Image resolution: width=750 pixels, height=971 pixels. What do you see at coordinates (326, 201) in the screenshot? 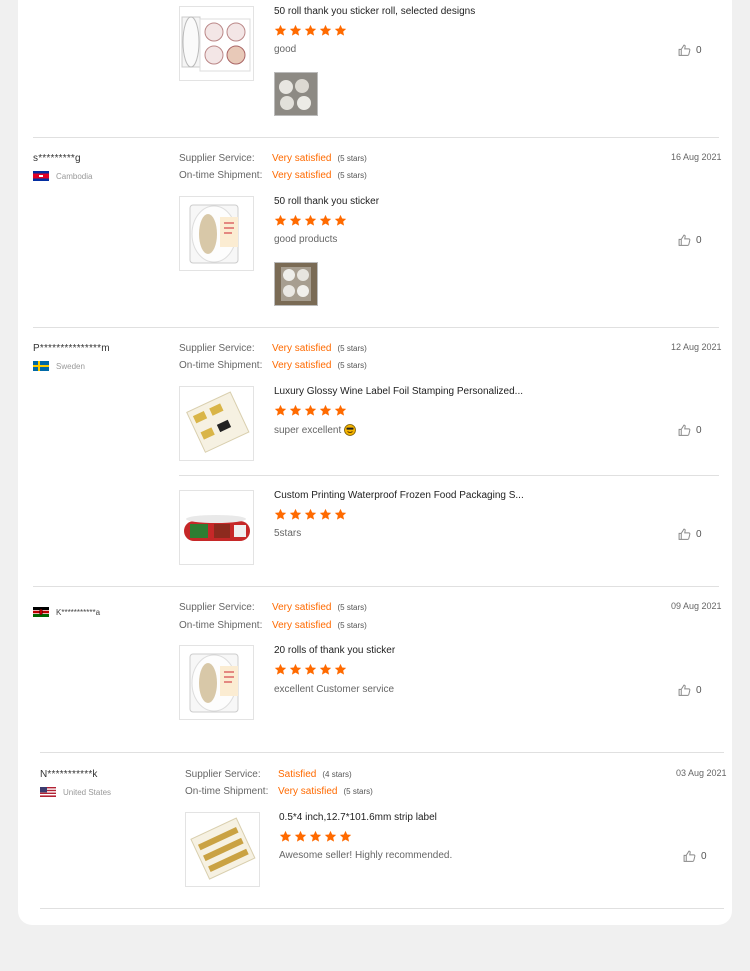
I see `product-title: 50 roll thank you sticker` at bounding box center [326, 201].